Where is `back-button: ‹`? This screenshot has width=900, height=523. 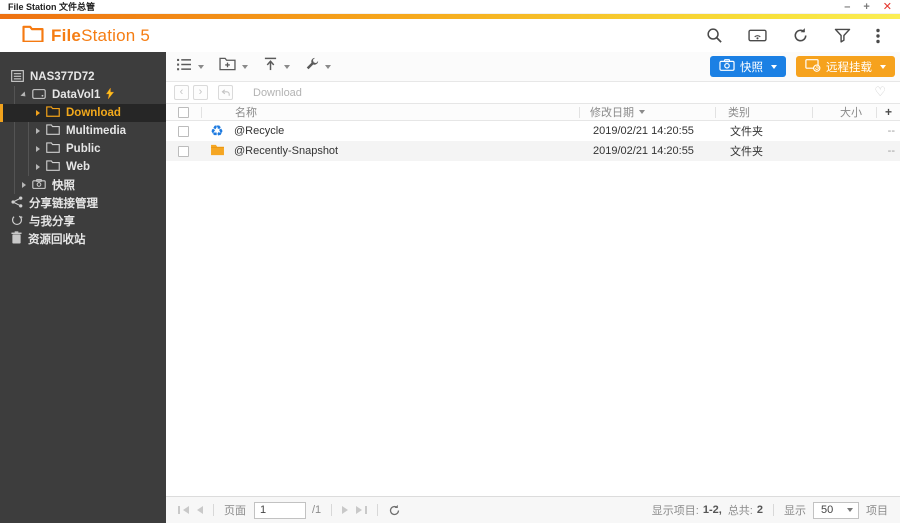
back-button: ‹ is located at coordinates (181, 92).